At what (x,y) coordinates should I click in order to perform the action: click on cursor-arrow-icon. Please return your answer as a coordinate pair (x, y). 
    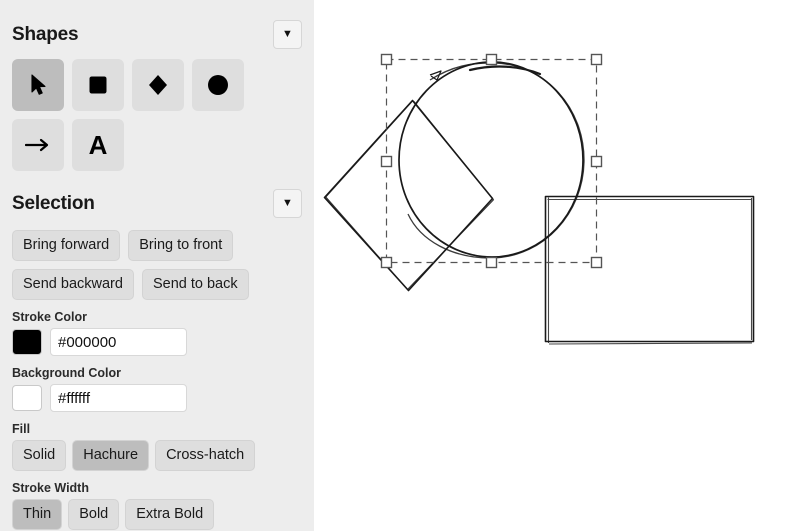
    Looking at the image, I should click on (38, 85).